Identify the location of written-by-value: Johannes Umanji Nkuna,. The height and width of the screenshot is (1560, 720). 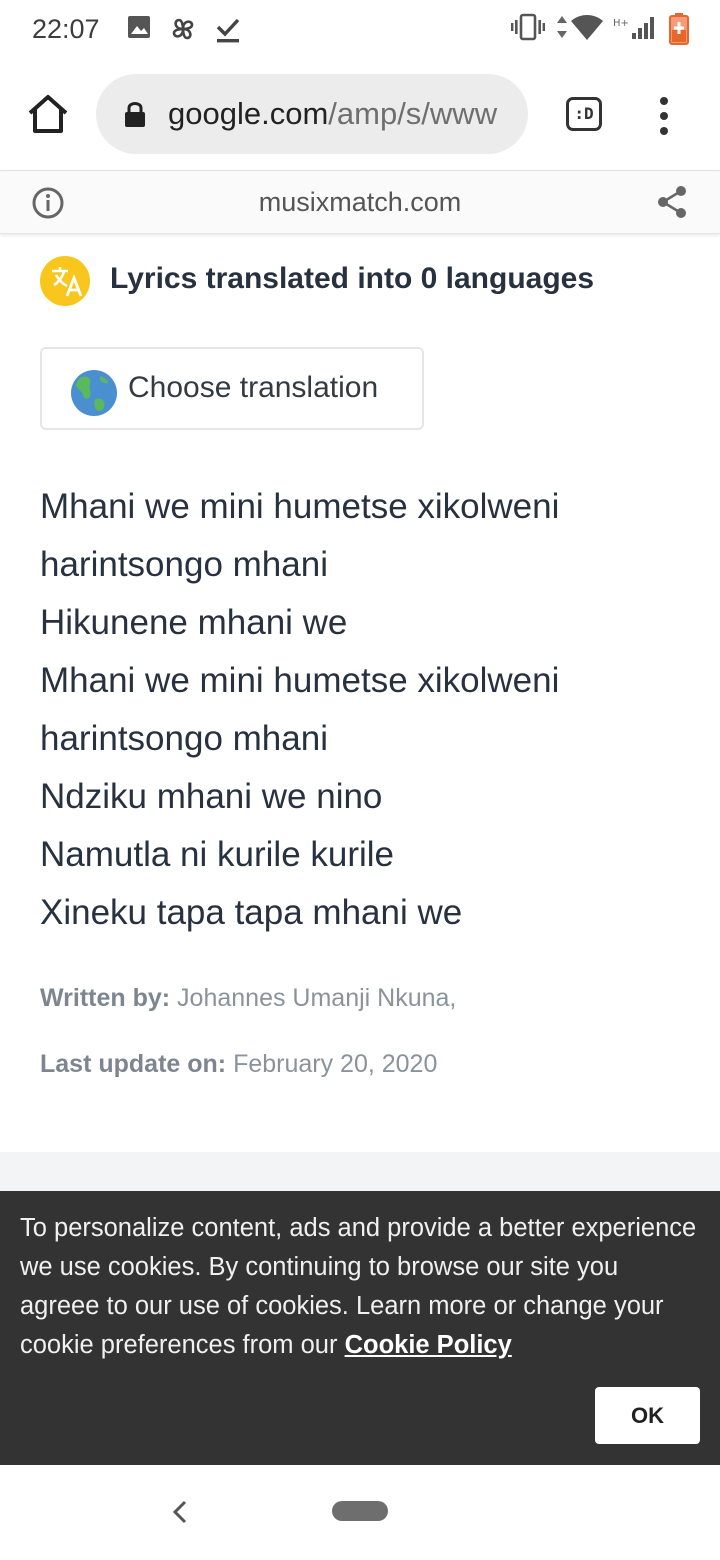
(317, 998).